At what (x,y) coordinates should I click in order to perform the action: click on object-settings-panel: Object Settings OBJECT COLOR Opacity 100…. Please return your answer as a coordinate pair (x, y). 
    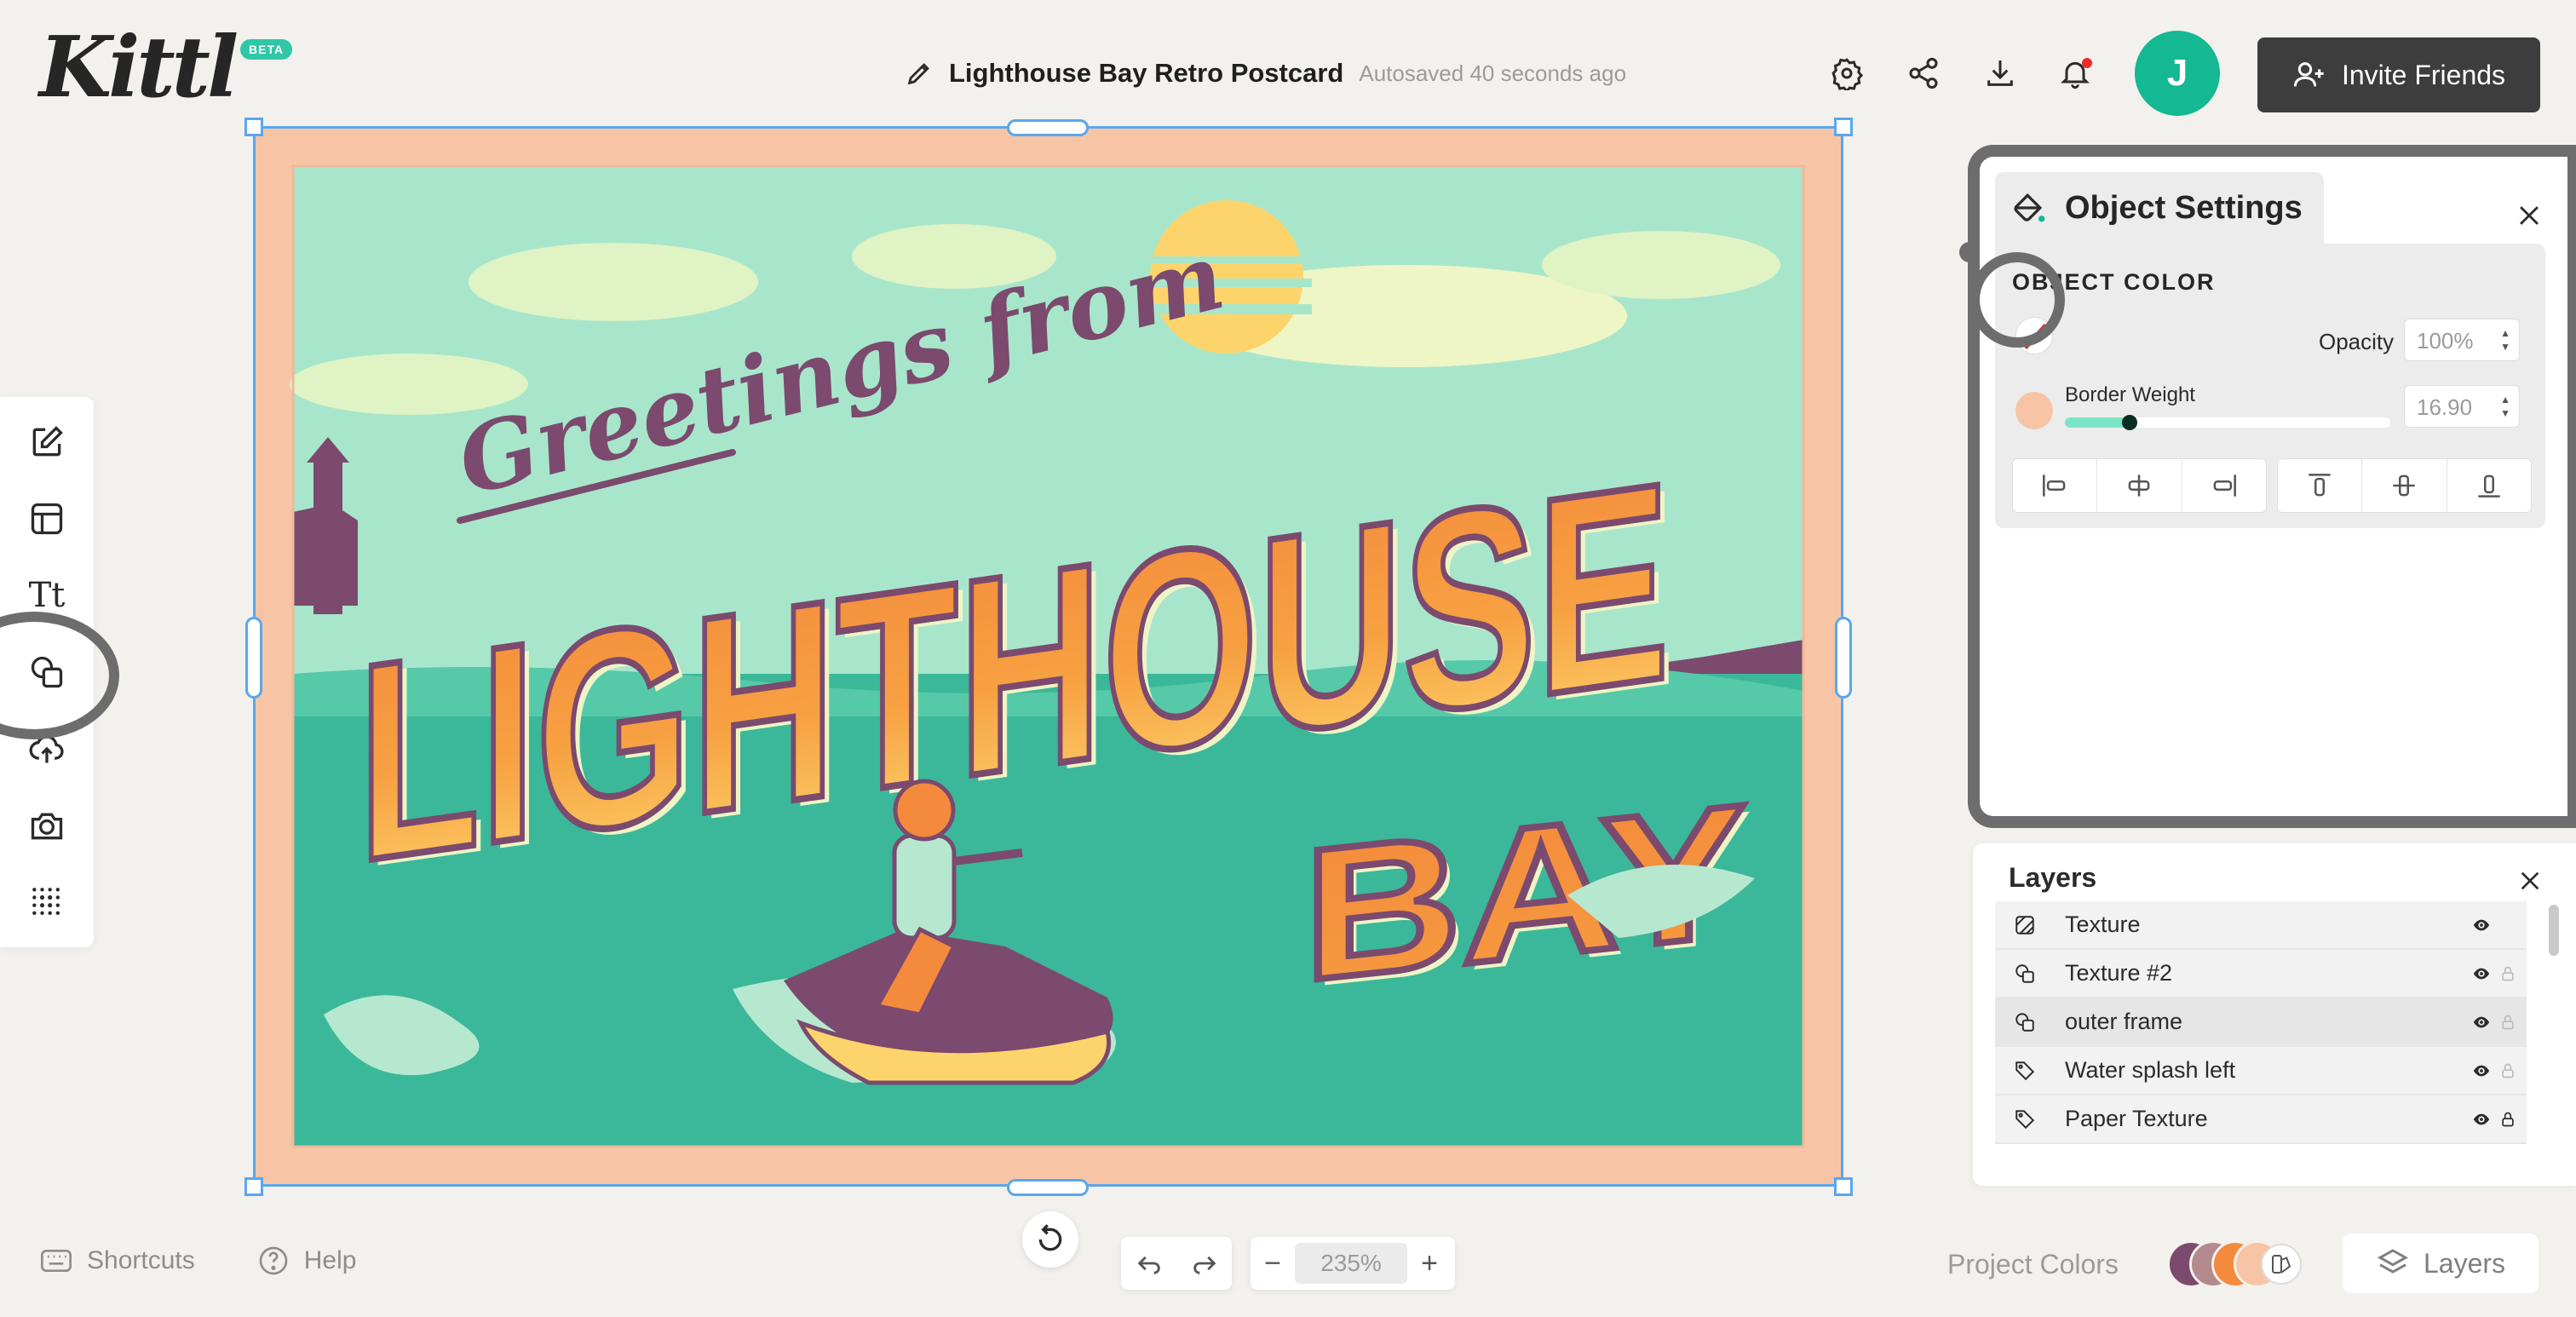
    Looking at the image, I should click on (2272, 487).